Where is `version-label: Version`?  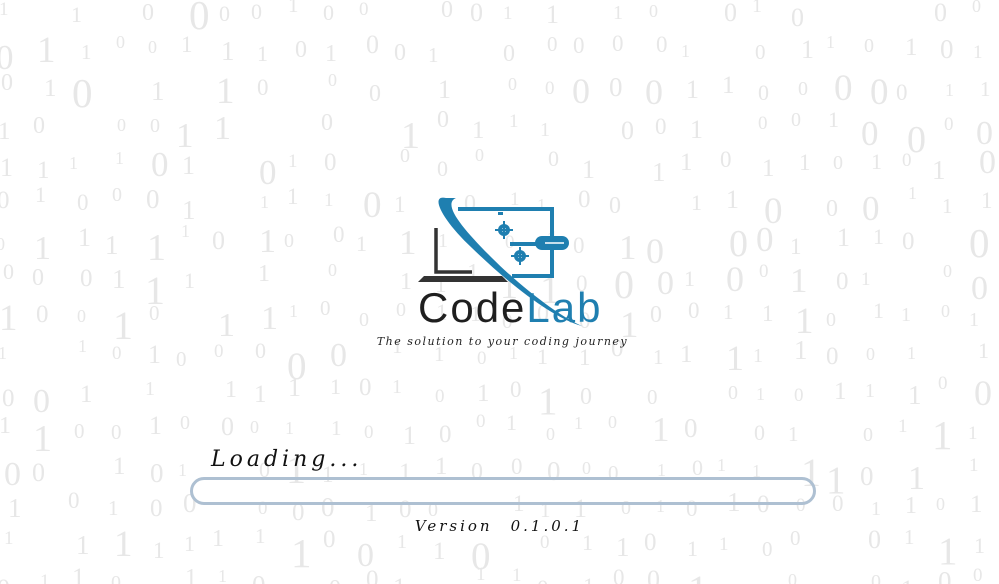
version-label: Version is located at coordinates (453, 526).